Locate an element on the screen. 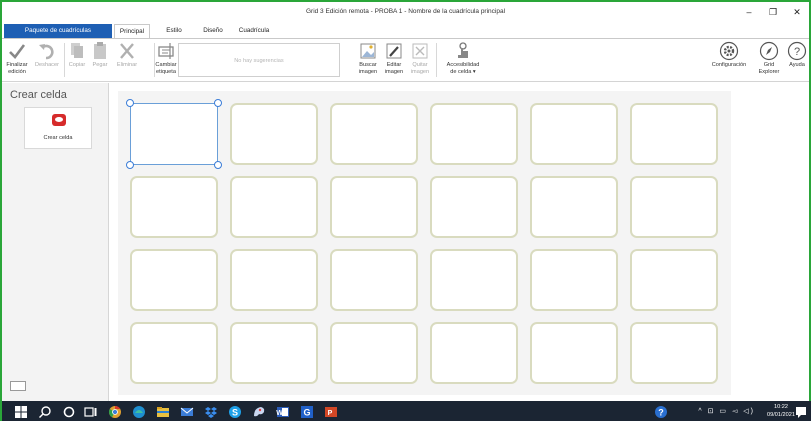 Image resolution: width=811 pixels, height=421 pixels. tab-grid-package: Paquete de cuadrículas is located at coordinates (58, 31).